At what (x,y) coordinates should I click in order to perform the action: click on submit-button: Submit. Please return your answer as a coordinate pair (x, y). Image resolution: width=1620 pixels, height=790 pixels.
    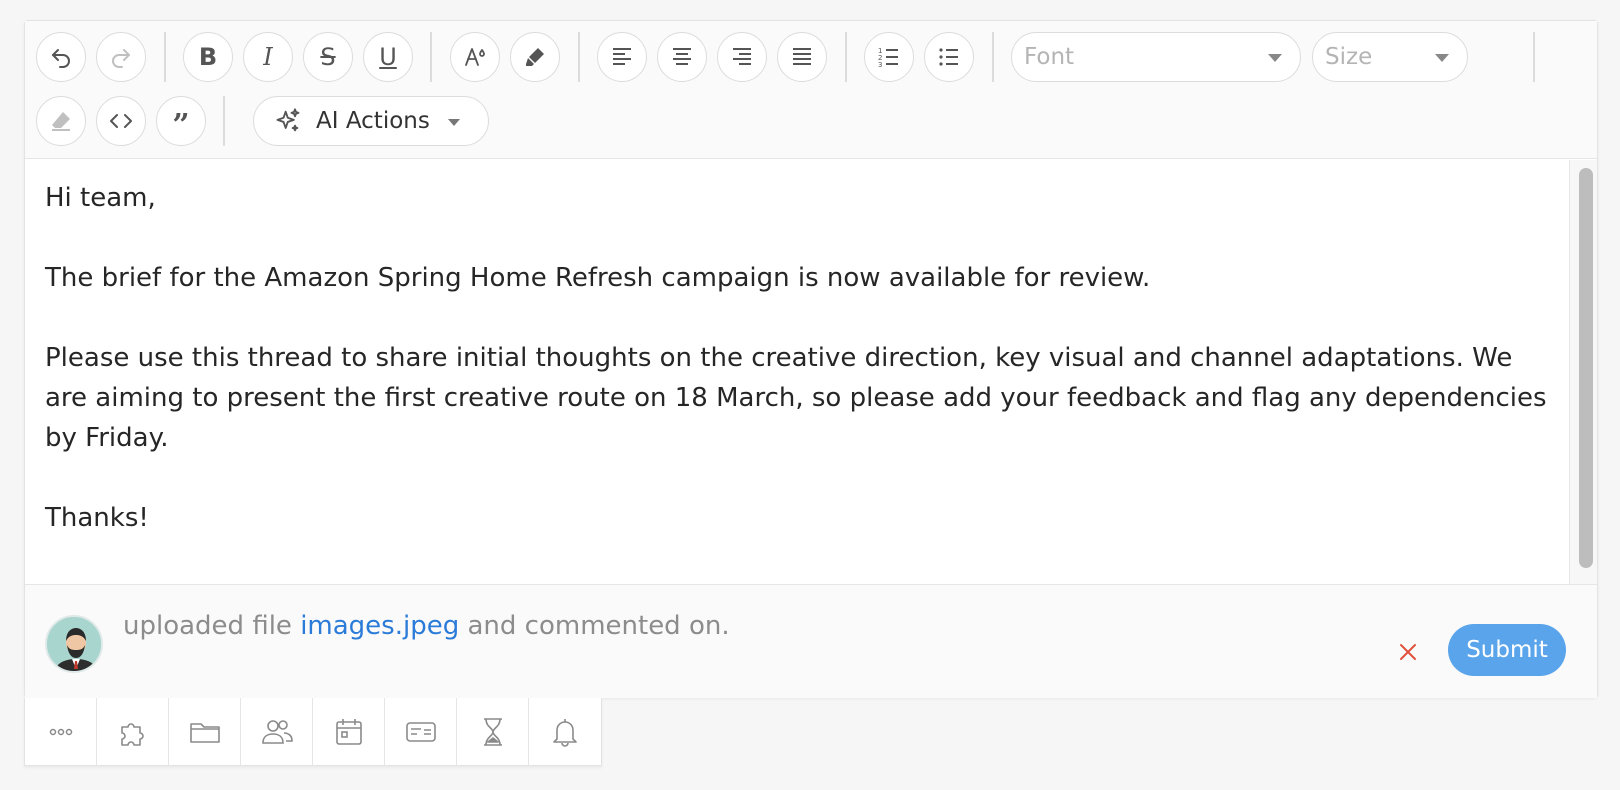
    Looking at the image, I should click on (1507, 650).